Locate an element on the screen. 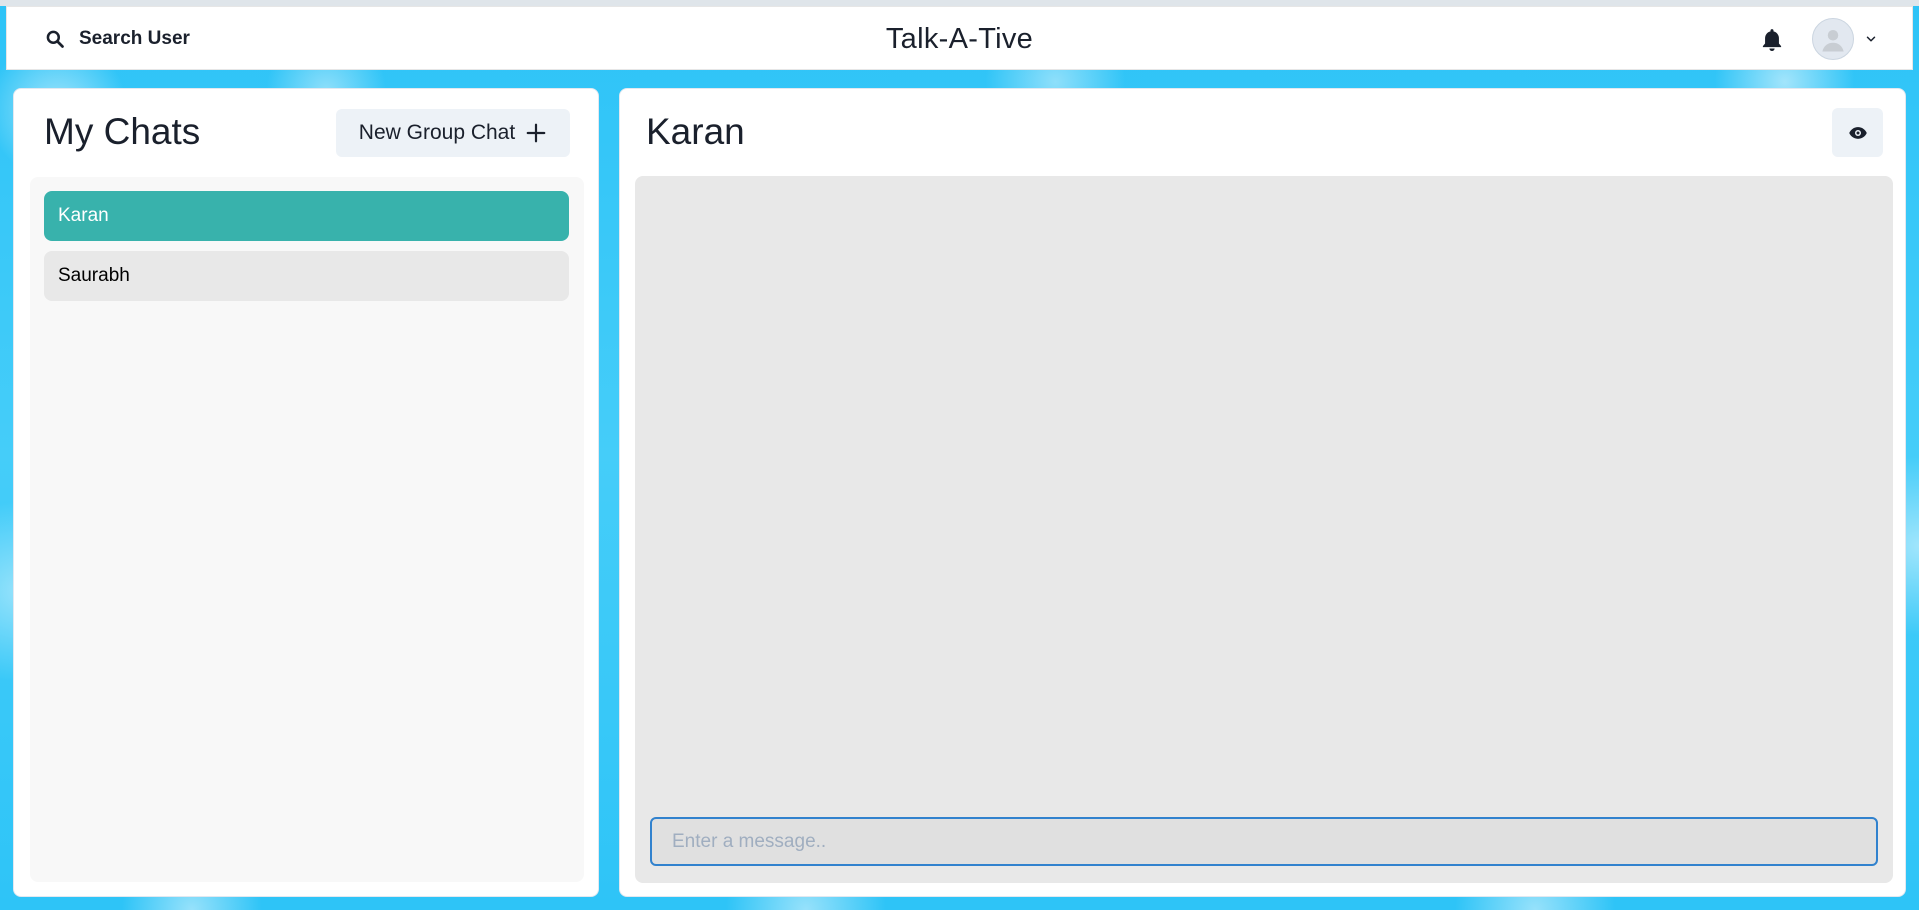  app-title: Talk-A-Tive is located at coordinates (959, 39).